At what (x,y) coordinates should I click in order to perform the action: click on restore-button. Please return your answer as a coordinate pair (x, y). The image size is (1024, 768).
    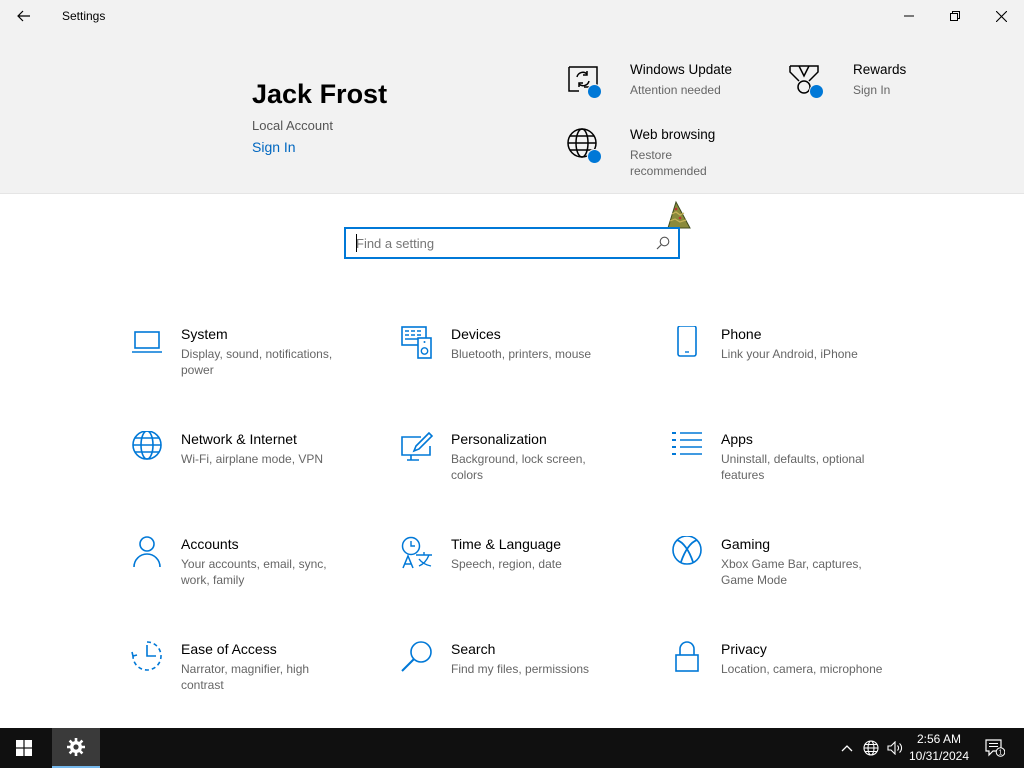
    Looking at the image, I should click on (955, 16).